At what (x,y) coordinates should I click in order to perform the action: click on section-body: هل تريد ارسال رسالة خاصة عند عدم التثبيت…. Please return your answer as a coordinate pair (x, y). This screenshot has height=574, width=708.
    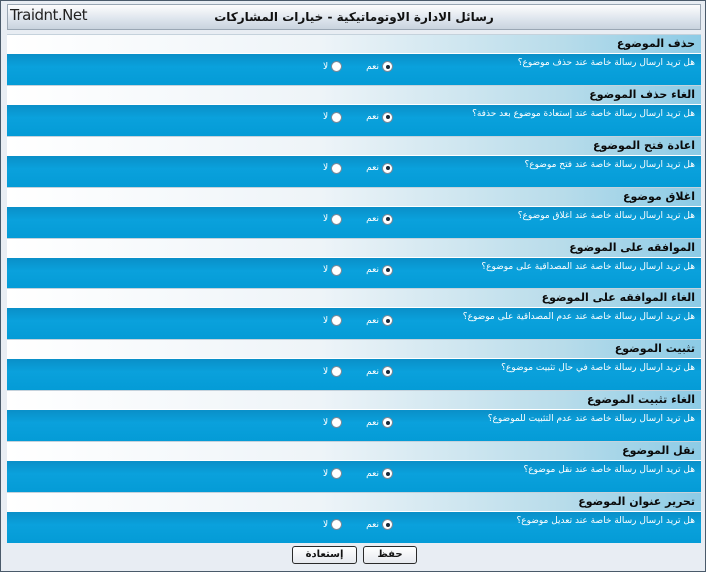
    Looking at the image, I should click on (354, 426).